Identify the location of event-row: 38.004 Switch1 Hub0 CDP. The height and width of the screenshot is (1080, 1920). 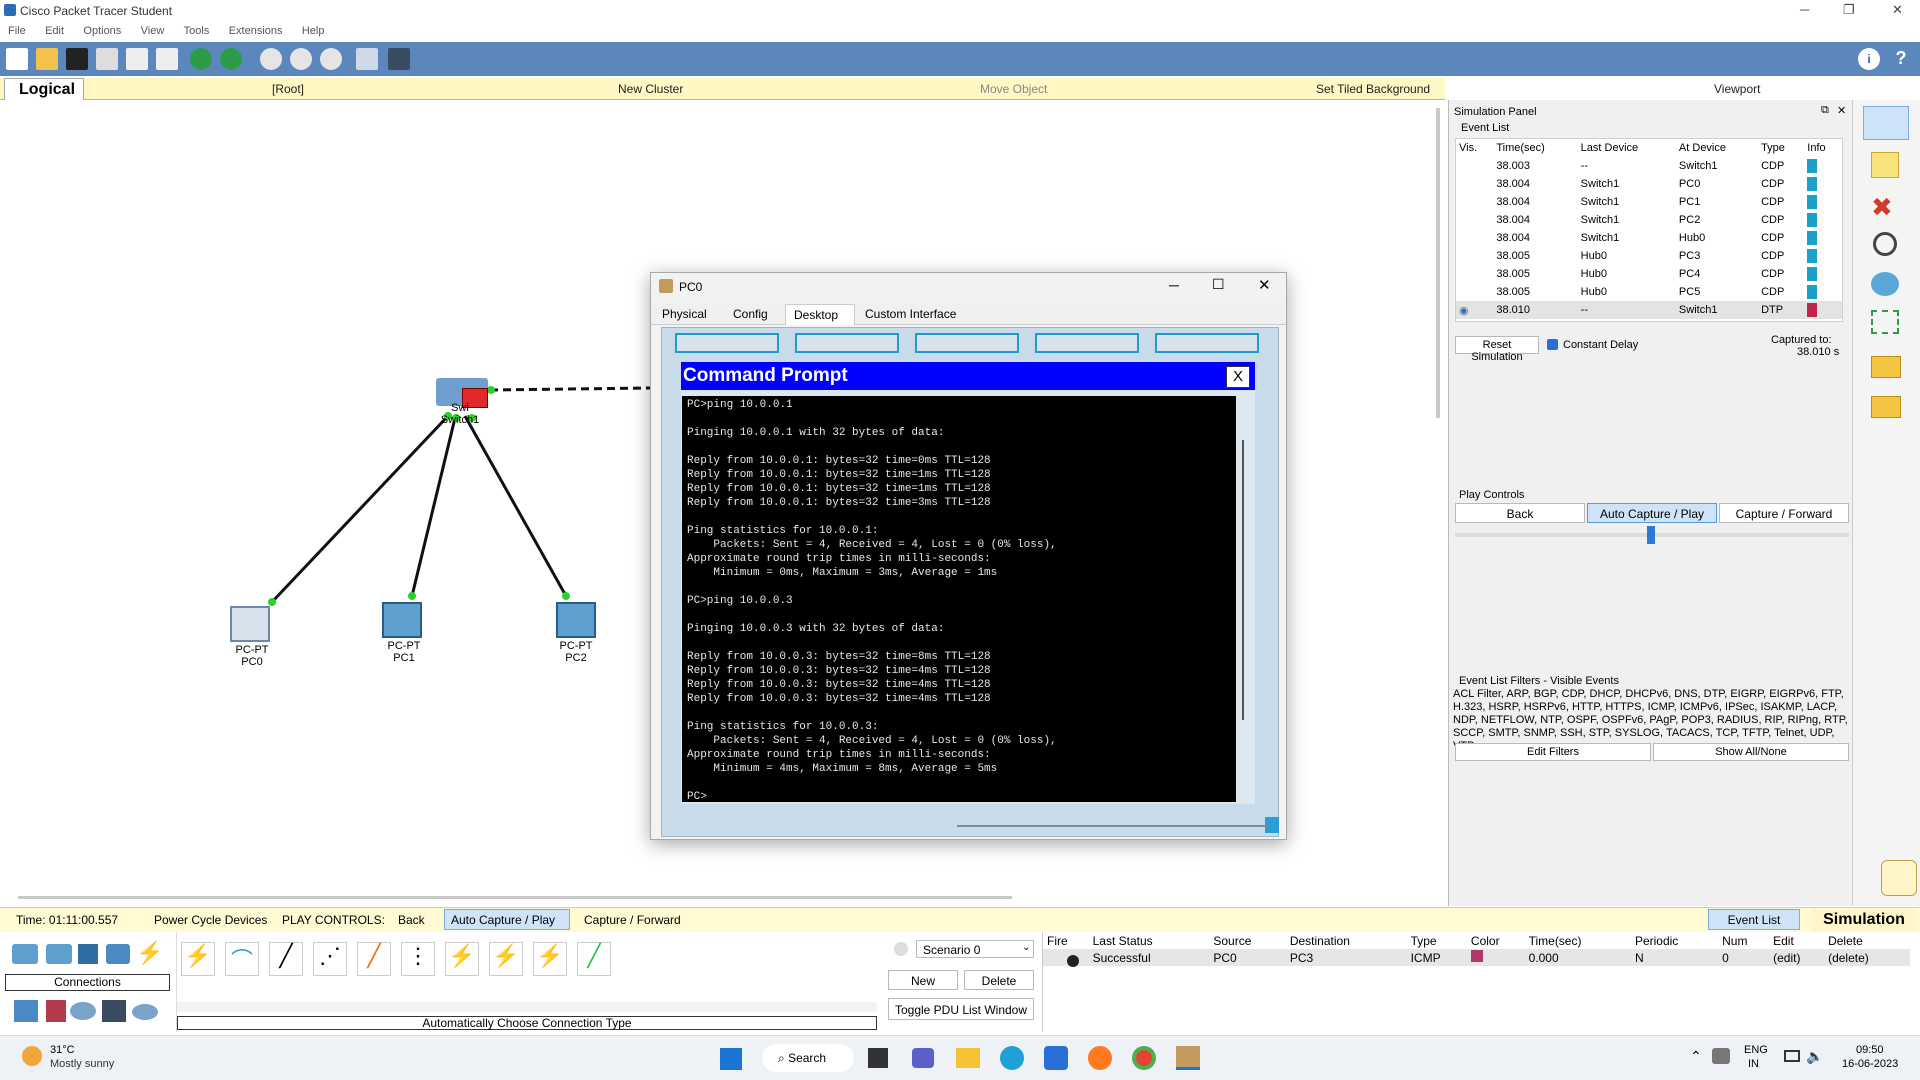
(1649, 238).